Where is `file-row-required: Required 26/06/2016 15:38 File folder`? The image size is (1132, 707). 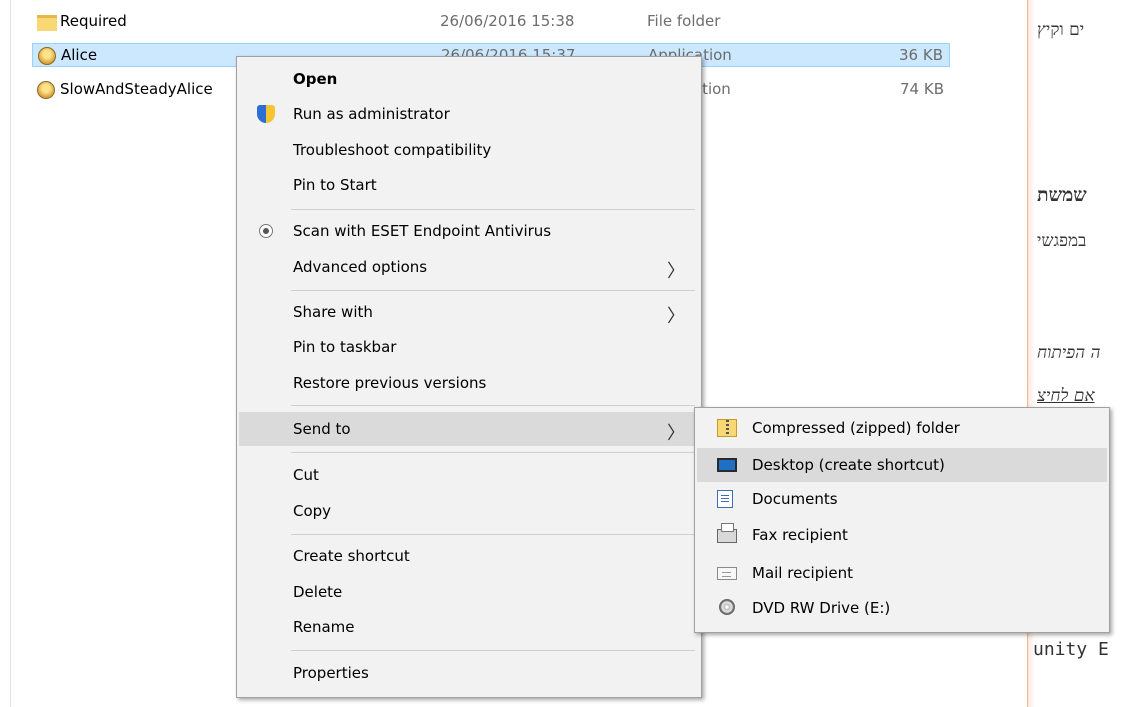
file-row-required: Required 26/06/2016 15:38 File folder is located at coordinates (491, 22).